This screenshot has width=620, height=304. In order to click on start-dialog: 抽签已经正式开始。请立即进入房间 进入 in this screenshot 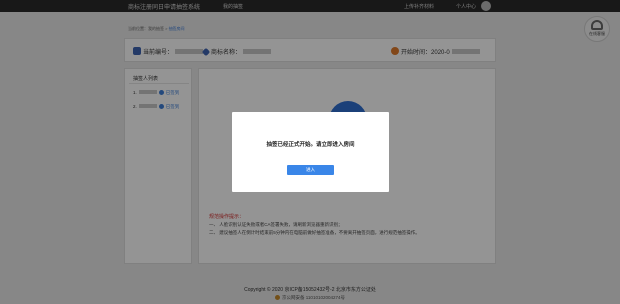, I will do `click(310, 152)`.